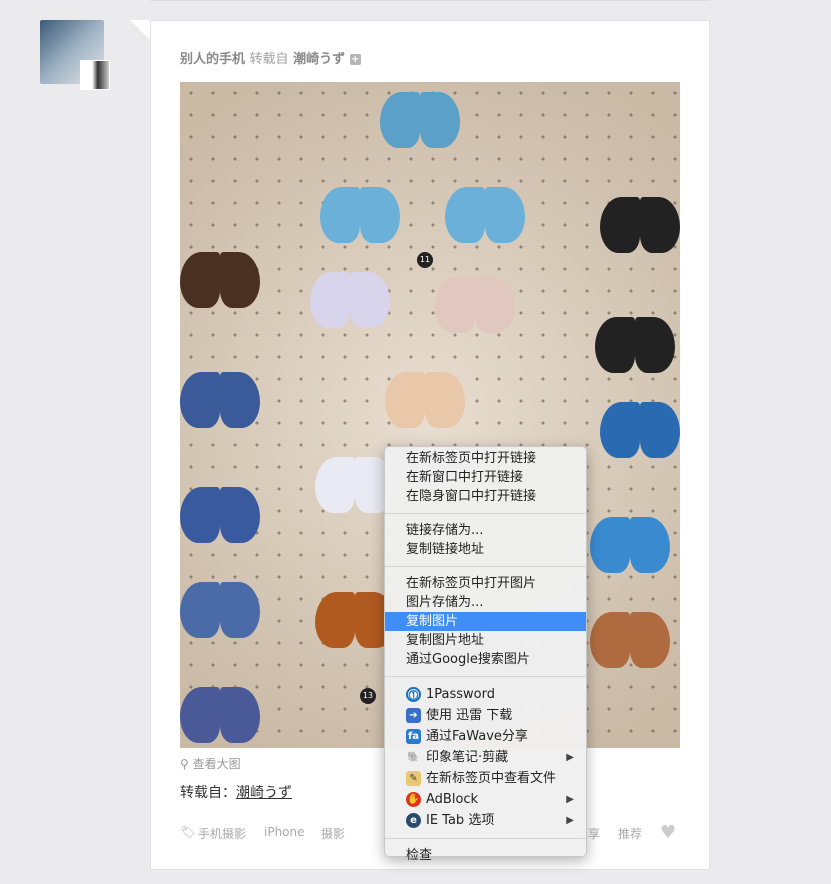  What do you see at coordinates (333, 833) in the screenshot?
I see `tag: 摄影` at bounding box center [333, 833].